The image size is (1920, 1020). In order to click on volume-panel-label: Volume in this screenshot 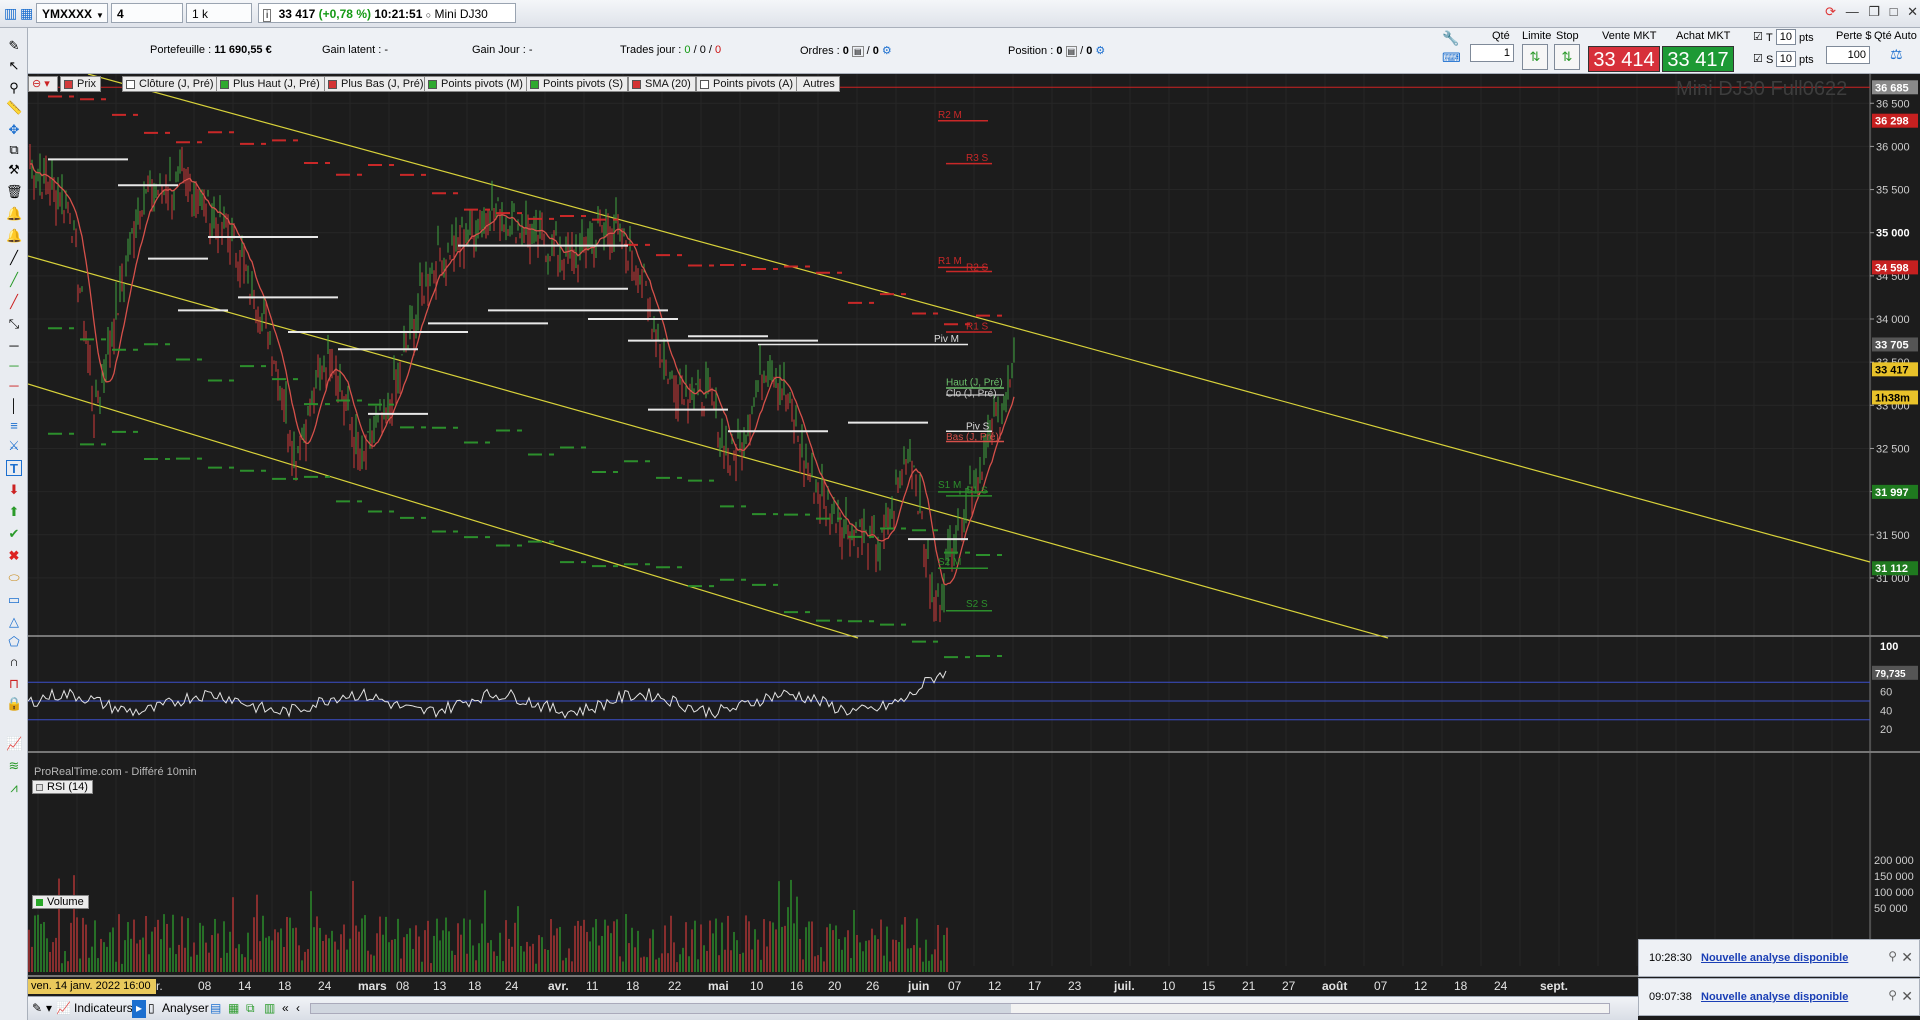, I will do `click(60, 902)`.